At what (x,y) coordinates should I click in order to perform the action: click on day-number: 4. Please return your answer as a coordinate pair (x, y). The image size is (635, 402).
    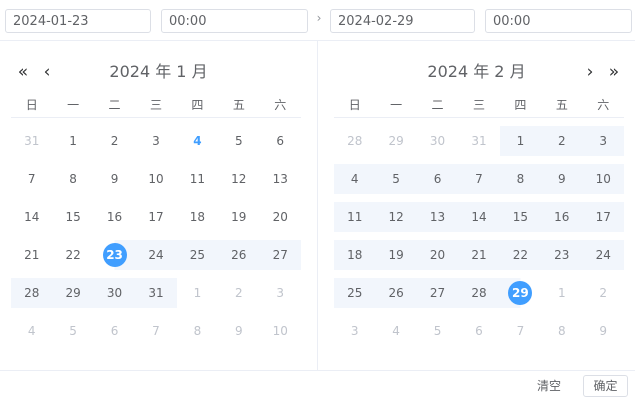
    Looking at the image, I should click on (354, 179).